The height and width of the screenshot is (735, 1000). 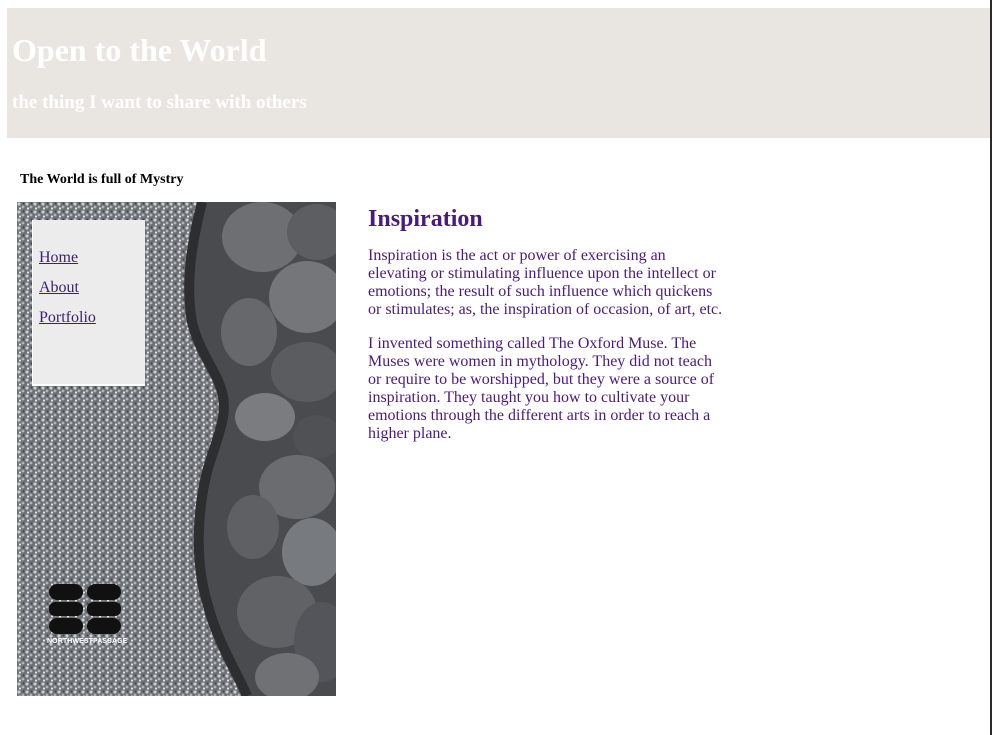 I want to click on sidebar-heading: The World is full of Mystry, so click(x=102, y=179).